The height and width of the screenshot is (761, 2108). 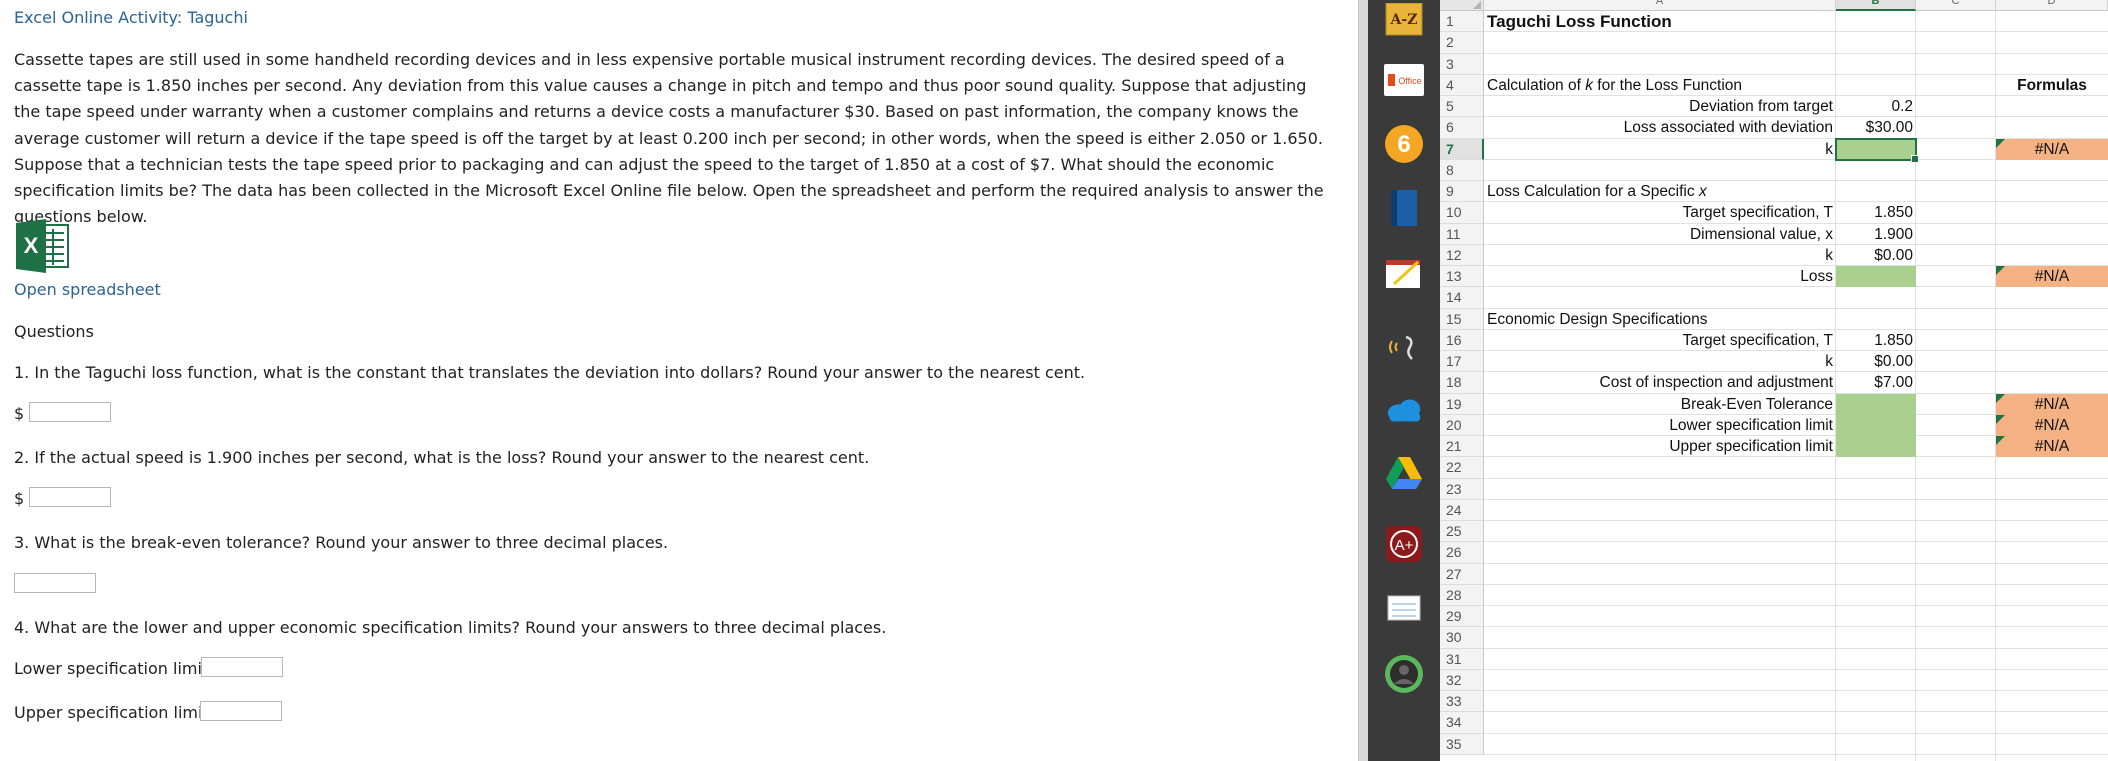 What do you see at coordinates (1404, 347) in the screenshot?
I see `voice-icon` at bounding box center [1404, 347].